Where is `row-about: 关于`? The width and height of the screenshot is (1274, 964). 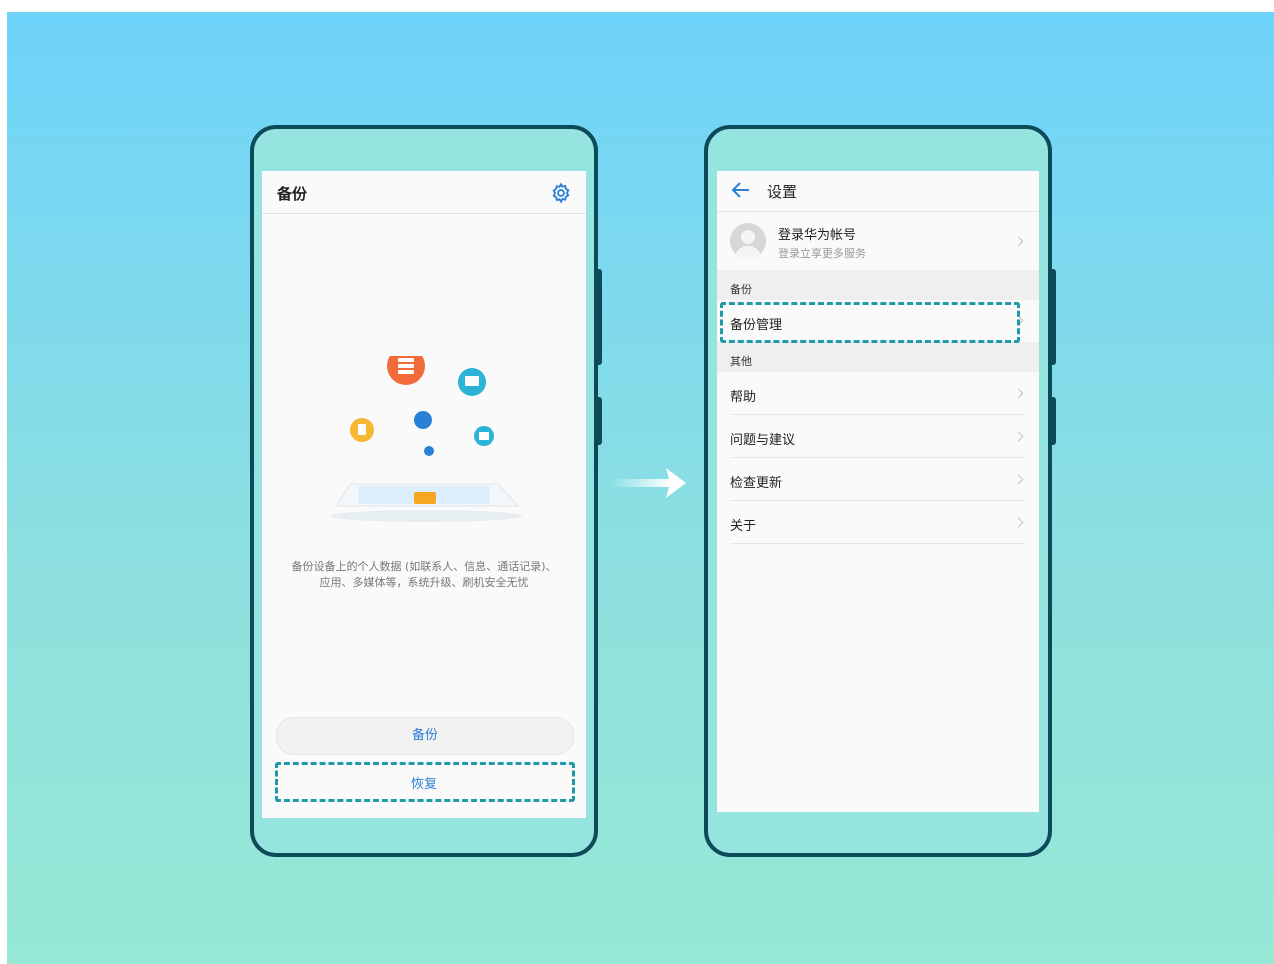
row-about: 关于 is located at coordinates (878, 522).